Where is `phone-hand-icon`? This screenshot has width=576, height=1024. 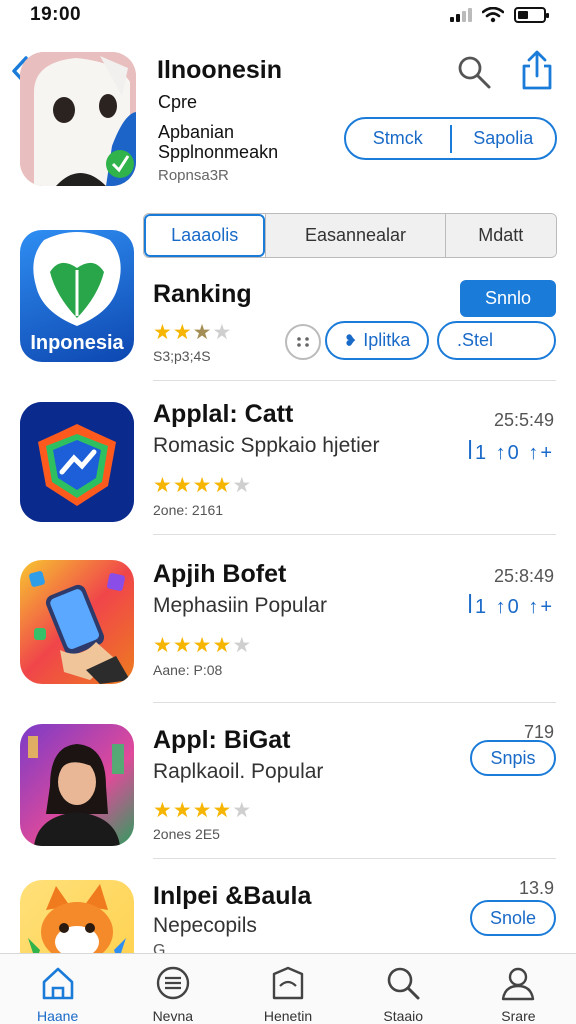
phone-hand-icon is located at coordinates (79, 627).